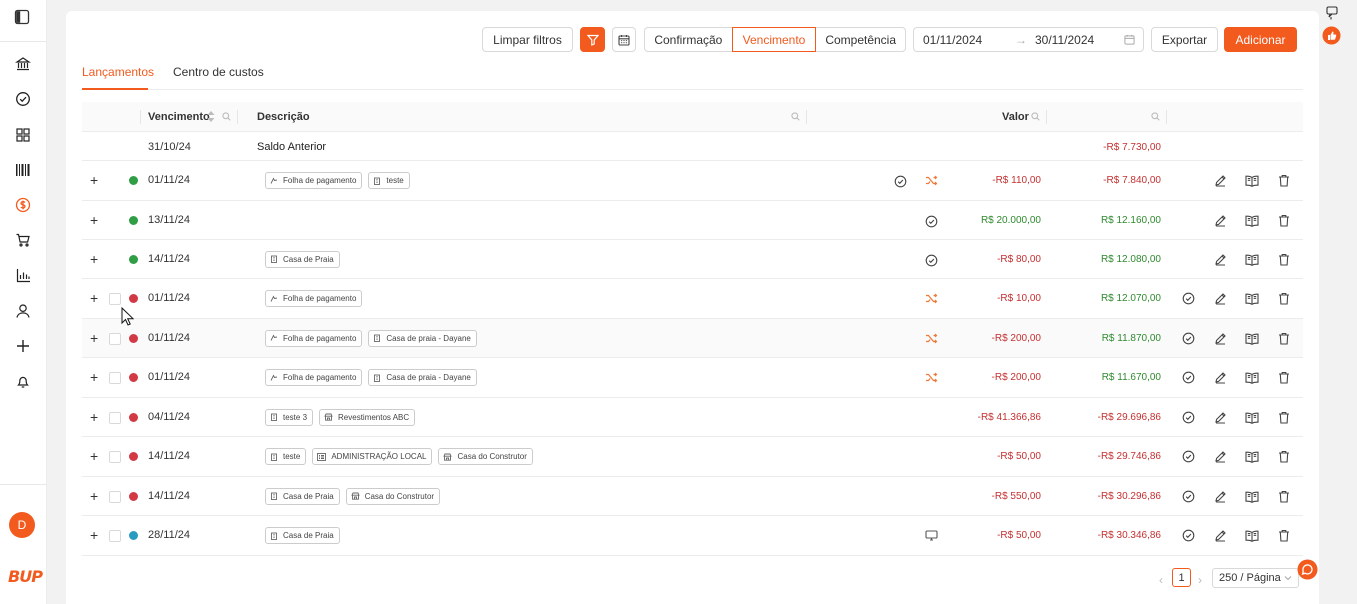 The width and height of the screenshot is (1357, 604). I want to click on cost-tag: teste 3, so click(289, 417).